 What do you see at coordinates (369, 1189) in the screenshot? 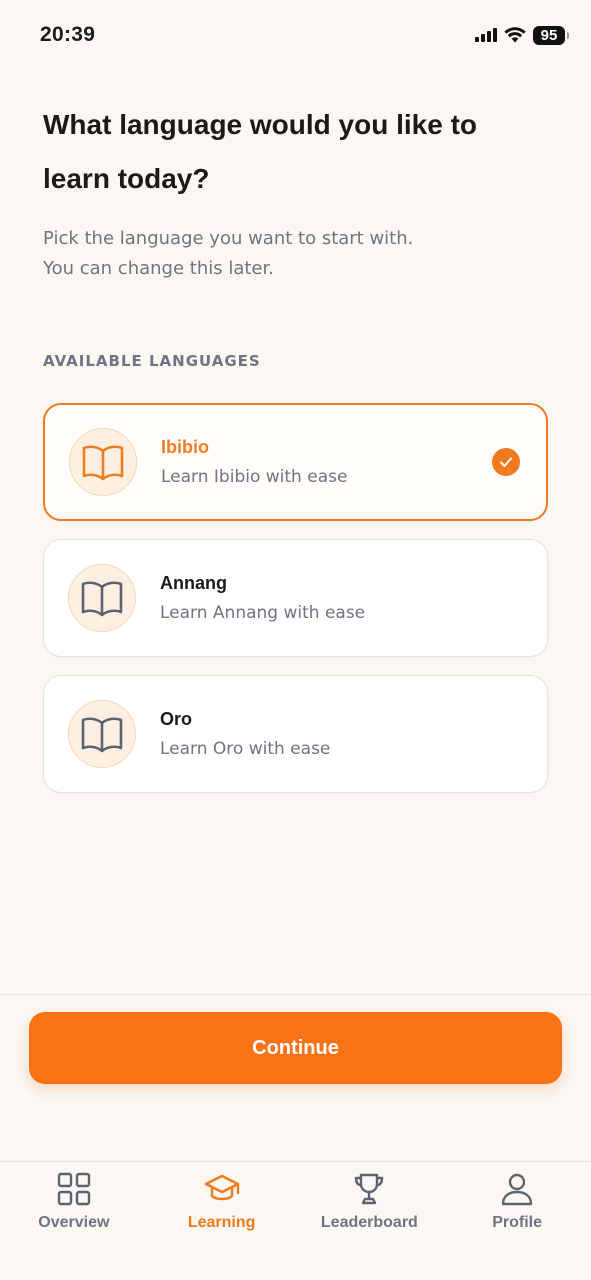
I see `trophy-icon` at bounding box center [369, 1189].